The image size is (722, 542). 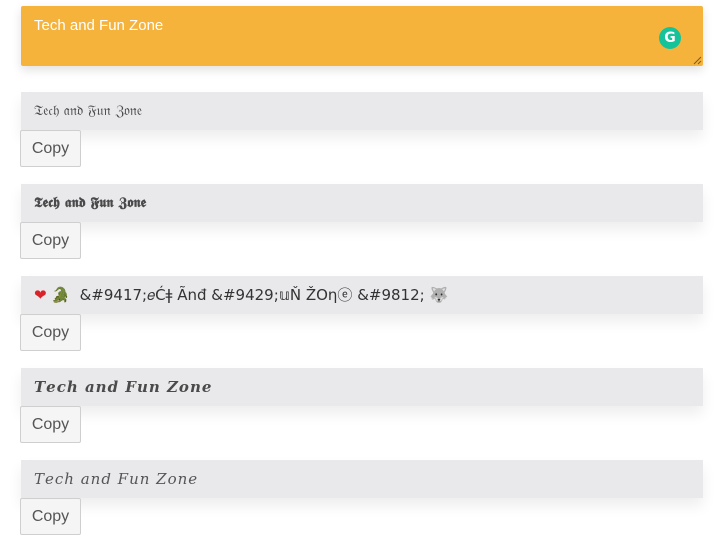 I want to click on styled-text: &#9417;𝑒Ćǂ Ãnđ &#9429;𝕦Ň ŽOηⓔ &#9812;, so click(x=252, y=295).